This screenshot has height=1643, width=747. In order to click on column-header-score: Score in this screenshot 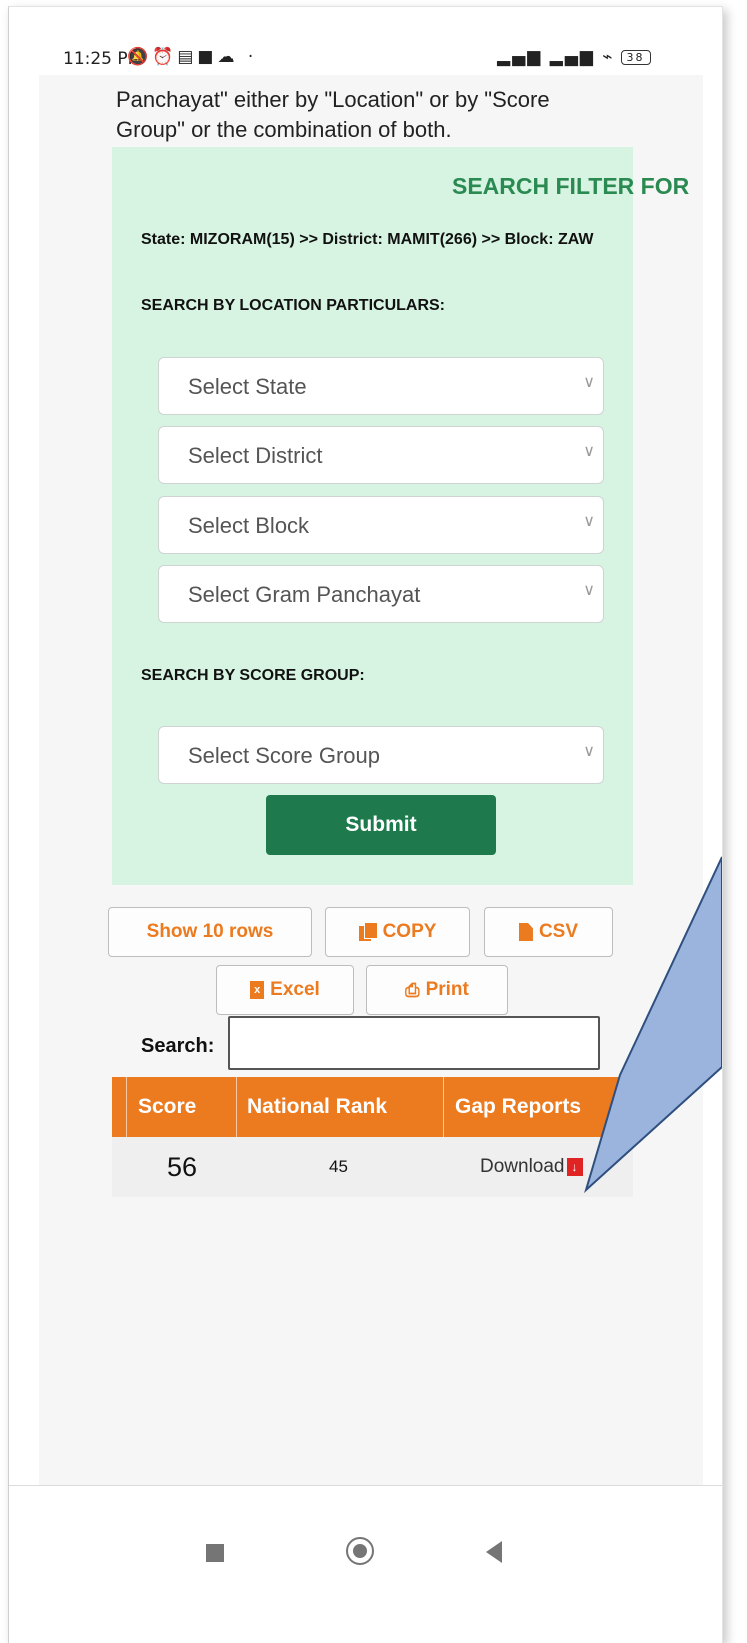, I will do `click(167, 1107)`.